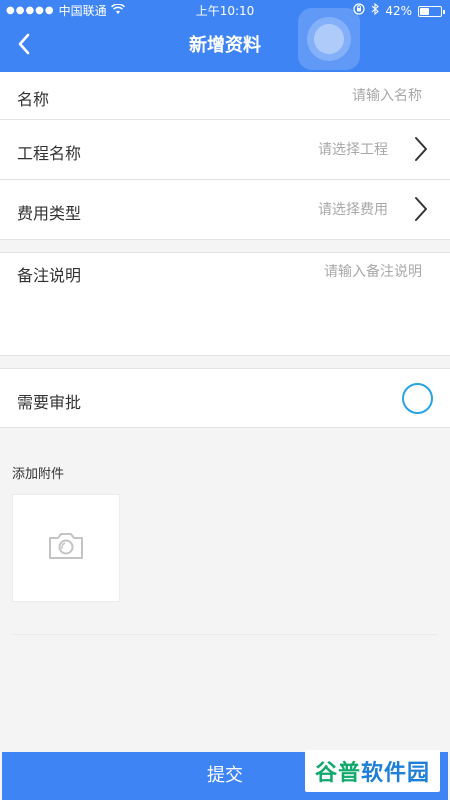 The height and width of the screenshot is (800, 450). Describe the element at coordinates (353, 210) in the screenshot. I see `expense-type-placeholder: 请选择费用` at that location.